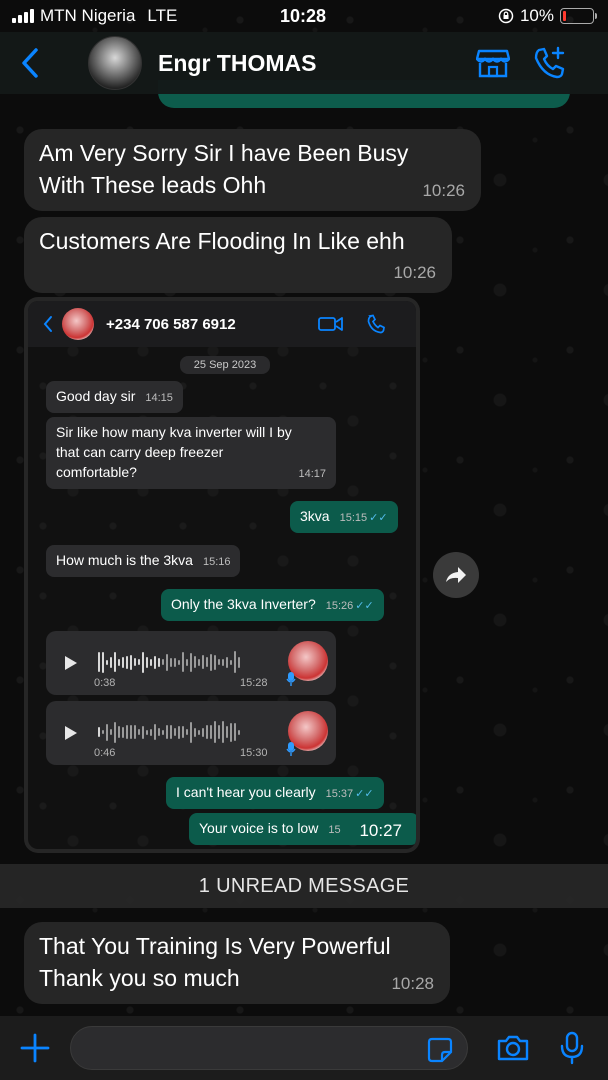 The height and width of the screenshot is (1080, 608). Describe the element at coordinates (506, 16) in the screenshot. I see `orientation-lock-icon` at that location.